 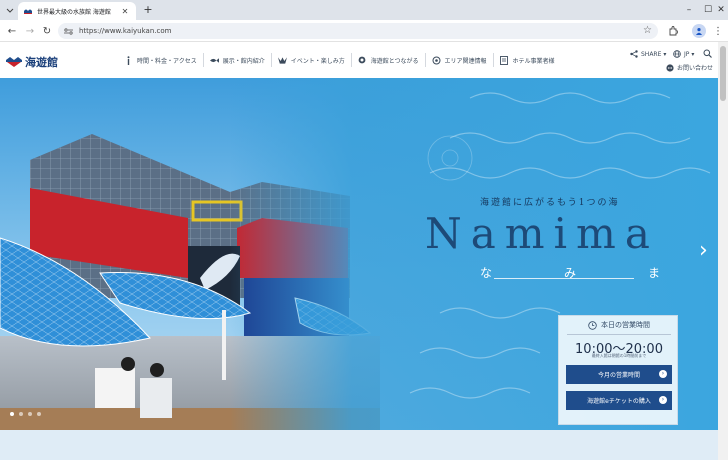 What do you see at coordinates (723, 251) in the screenshot?
I see `page-scrollbar` at bounding box center [723, 251].